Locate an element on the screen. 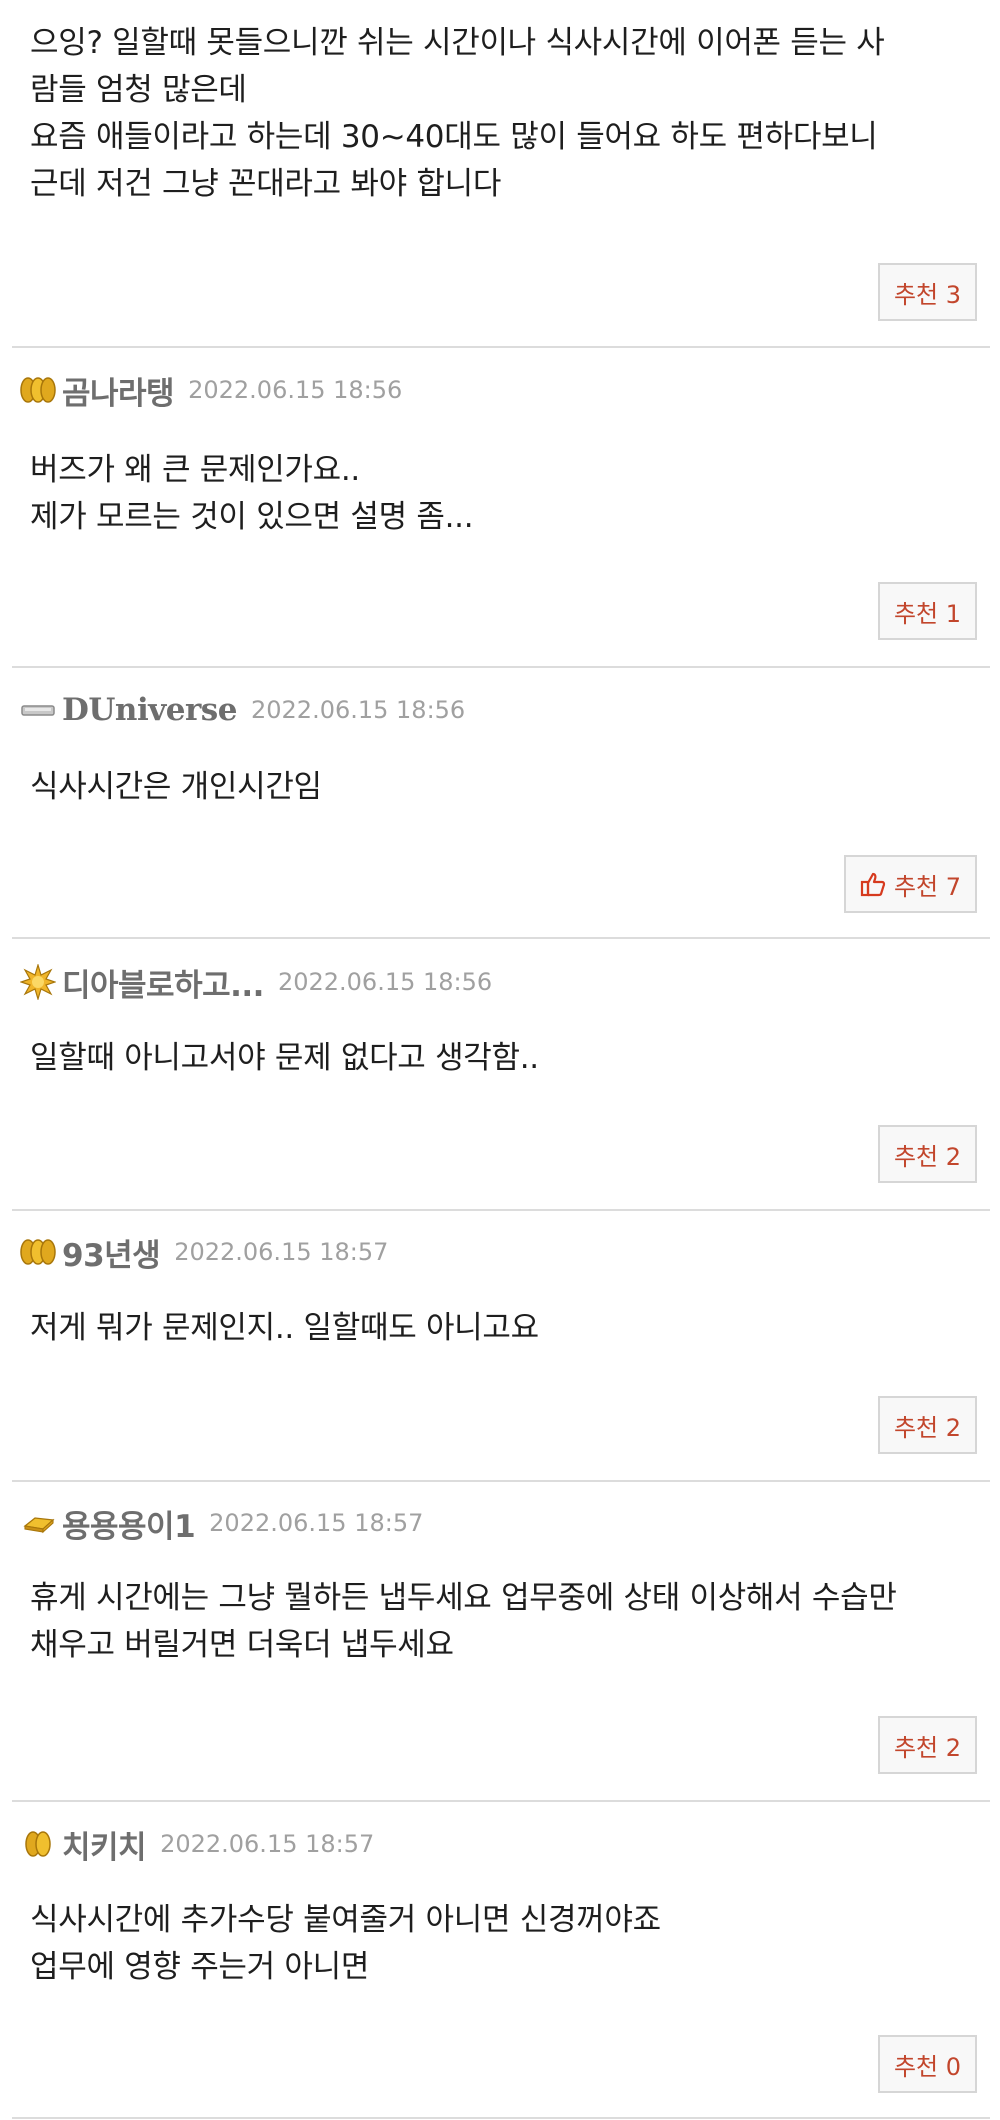 This screenshot has height=2120, width=1000. recommend-button: 추천 7 is located at coordinates (910, 884).